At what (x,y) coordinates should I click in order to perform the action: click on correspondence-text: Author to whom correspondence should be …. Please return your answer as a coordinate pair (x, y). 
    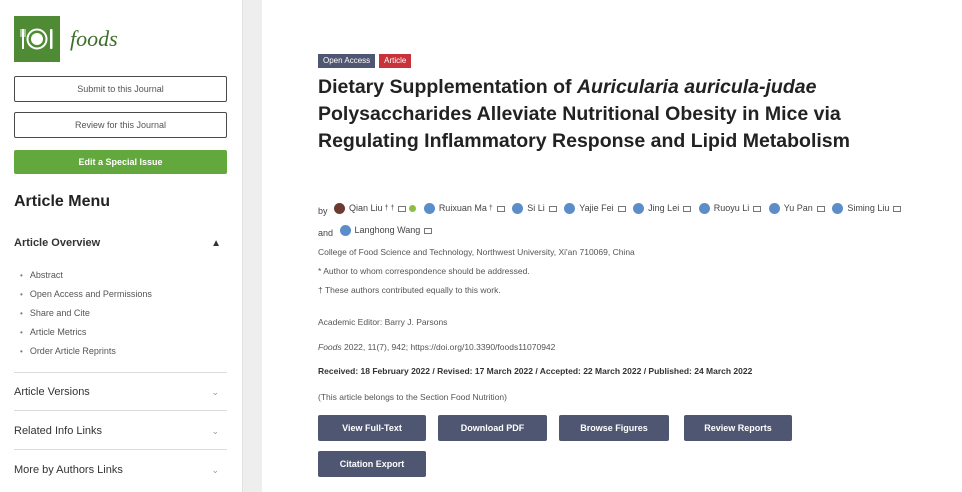
    Looking at the image, I should click on (426, 271).